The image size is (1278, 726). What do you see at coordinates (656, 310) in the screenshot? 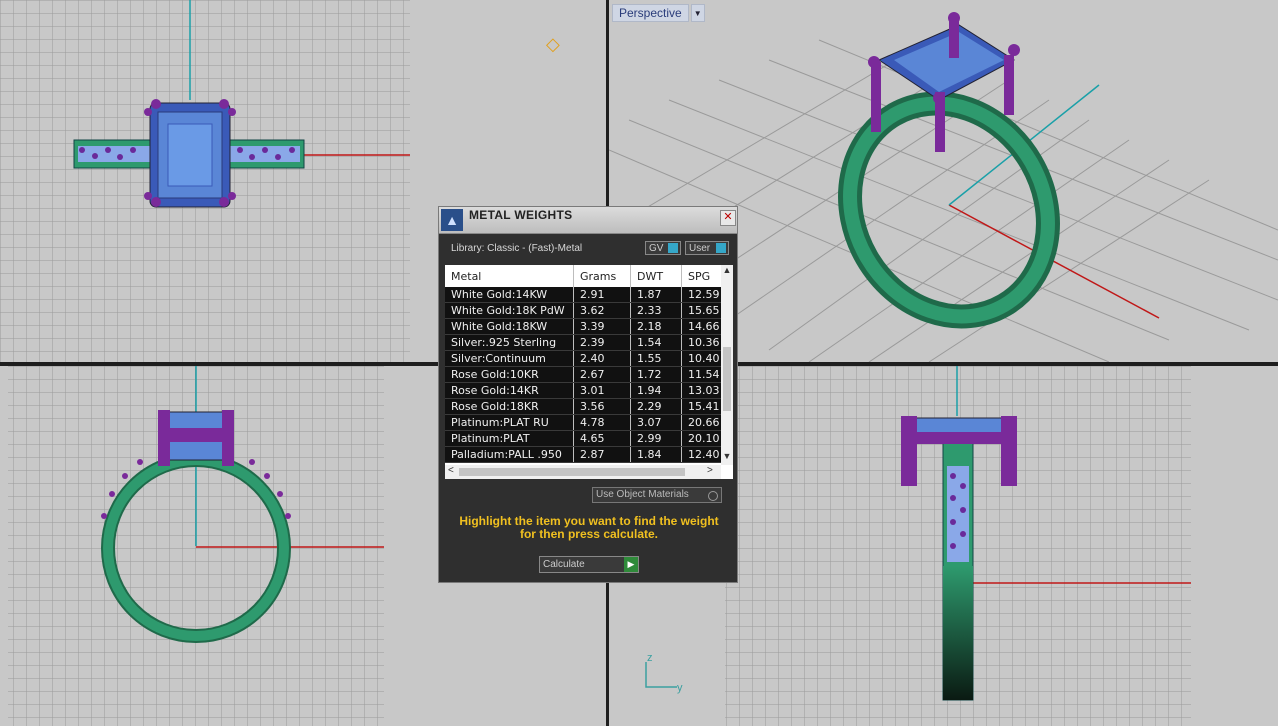
I see `cell-dwt: 2.33` at bounding box center [656, 310].